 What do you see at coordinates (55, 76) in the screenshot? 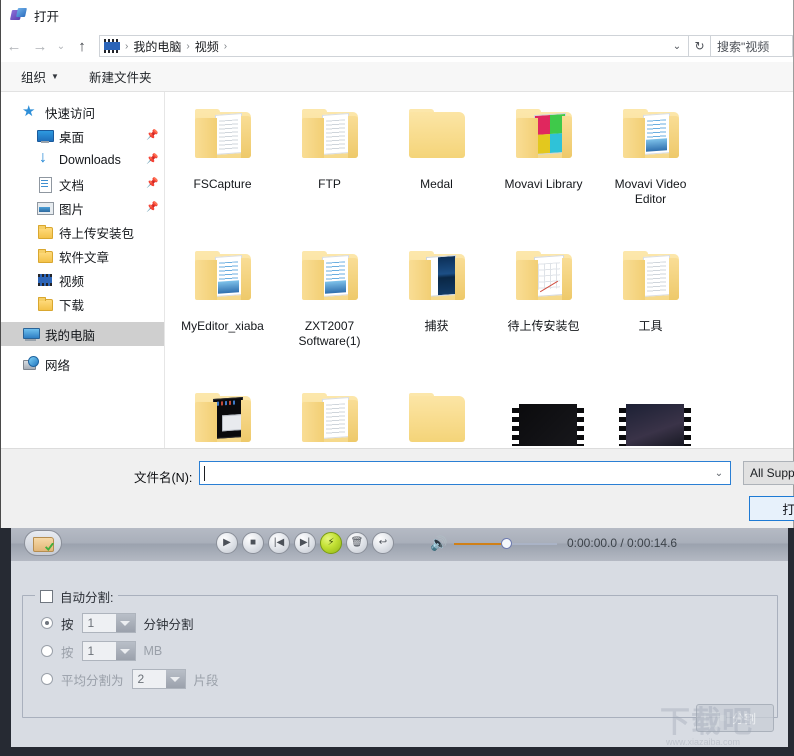
I see `chevron-down-icon: ▼` at bounding box center [55, 76].